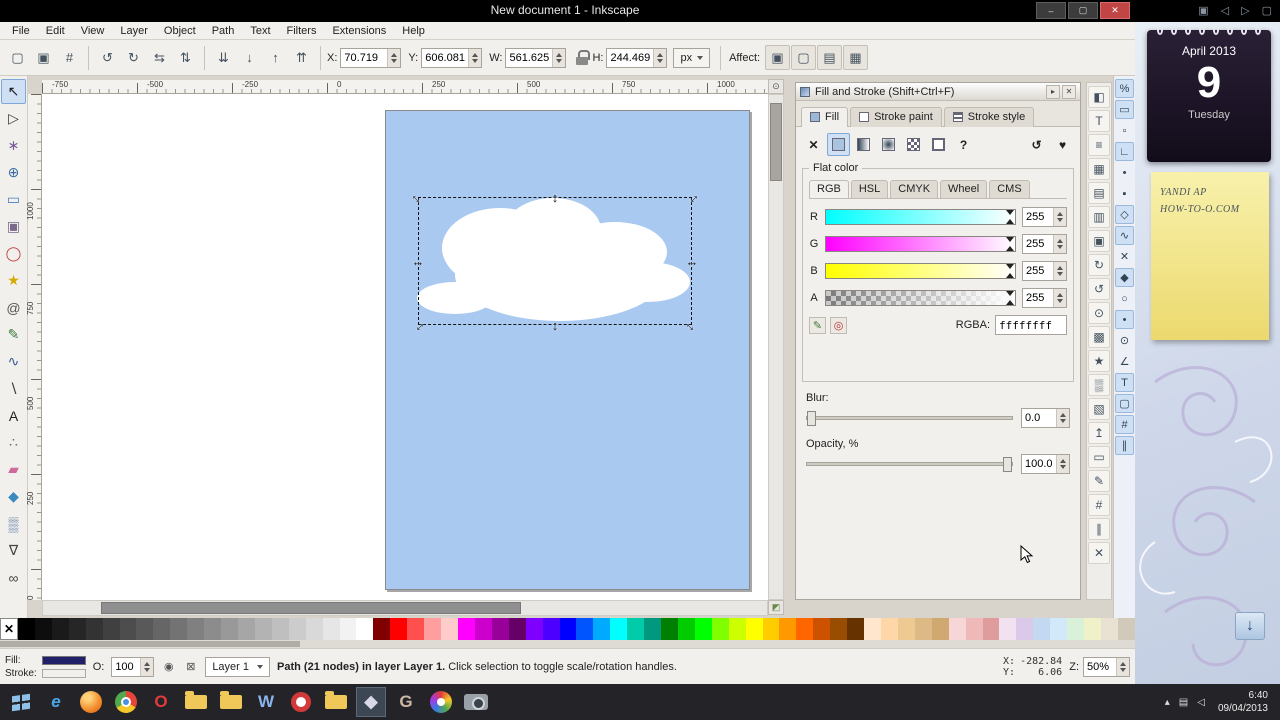 Image resolution: width=1280 pixels, height=720 pixels. Describe the element at coordinates (311, 608) in the screenshot. I see `horizontal-scroll-thumb` at that location.